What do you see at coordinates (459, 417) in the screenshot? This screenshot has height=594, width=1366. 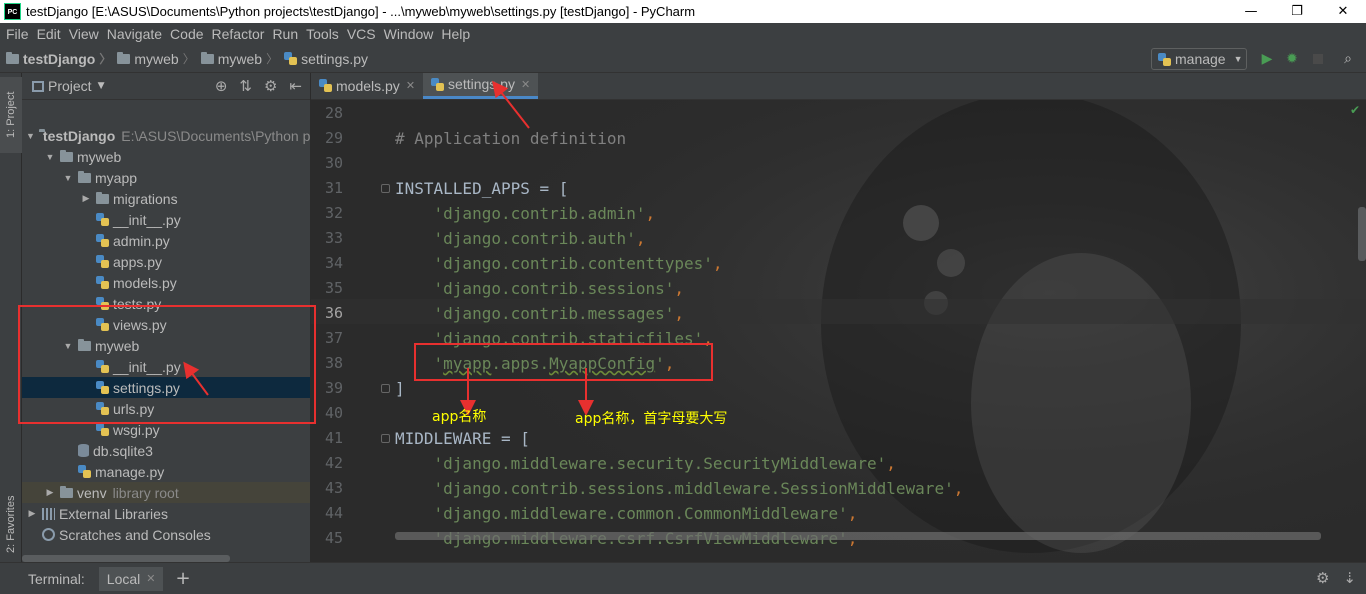 I see `annotation-app-name: app名称` at bounding box center [459, 417].